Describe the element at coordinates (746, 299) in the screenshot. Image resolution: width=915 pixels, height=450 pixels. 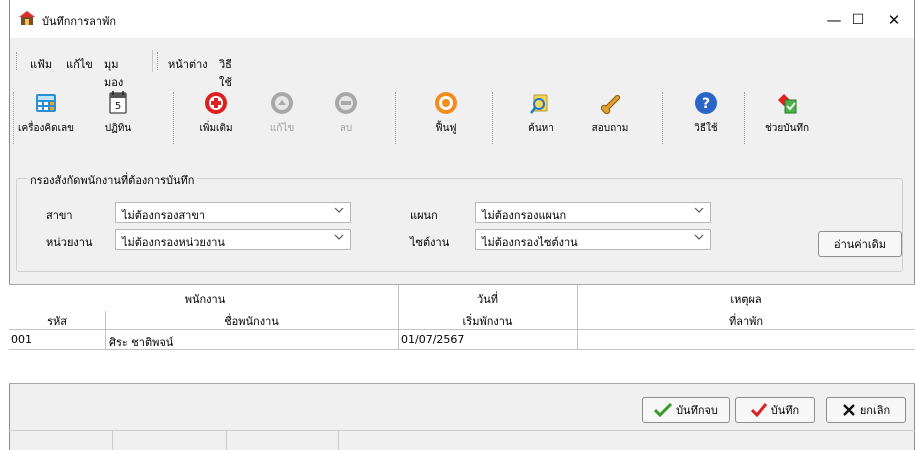
I see `reason-group-header: เหตุผล` at that location.